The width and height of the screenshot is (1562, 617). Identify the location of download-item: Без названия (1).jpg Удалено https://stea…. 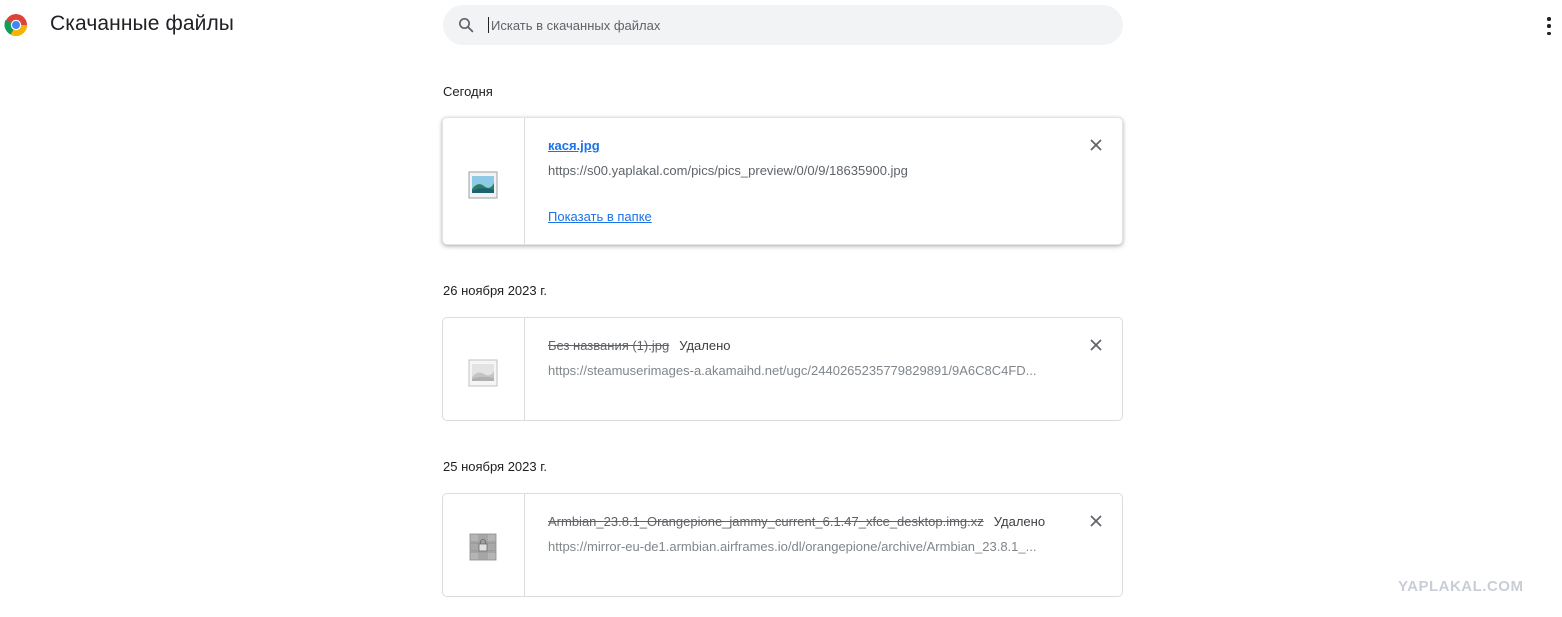
(782, 369).